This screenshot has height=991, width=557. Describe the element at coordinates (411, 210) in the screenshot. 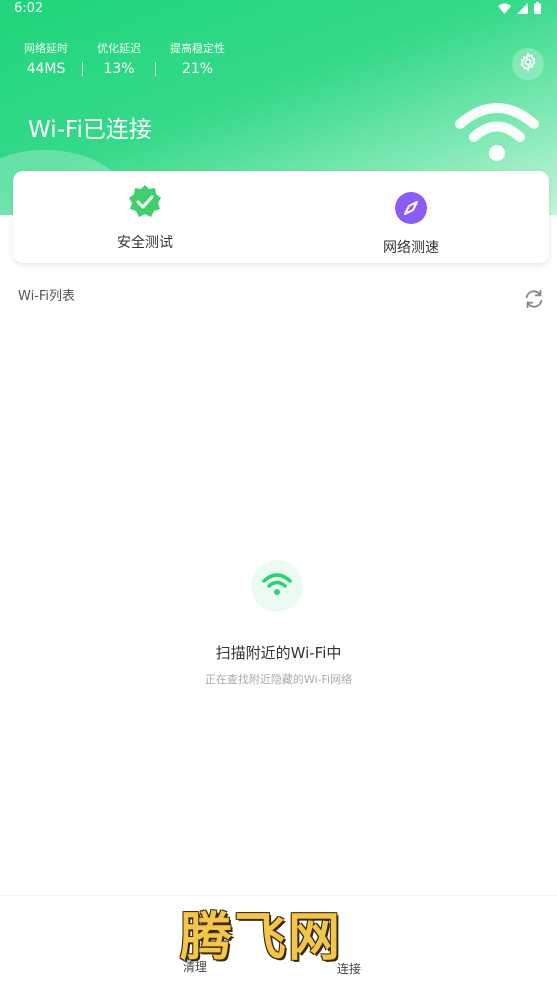

I see `compass-icon` at that location.